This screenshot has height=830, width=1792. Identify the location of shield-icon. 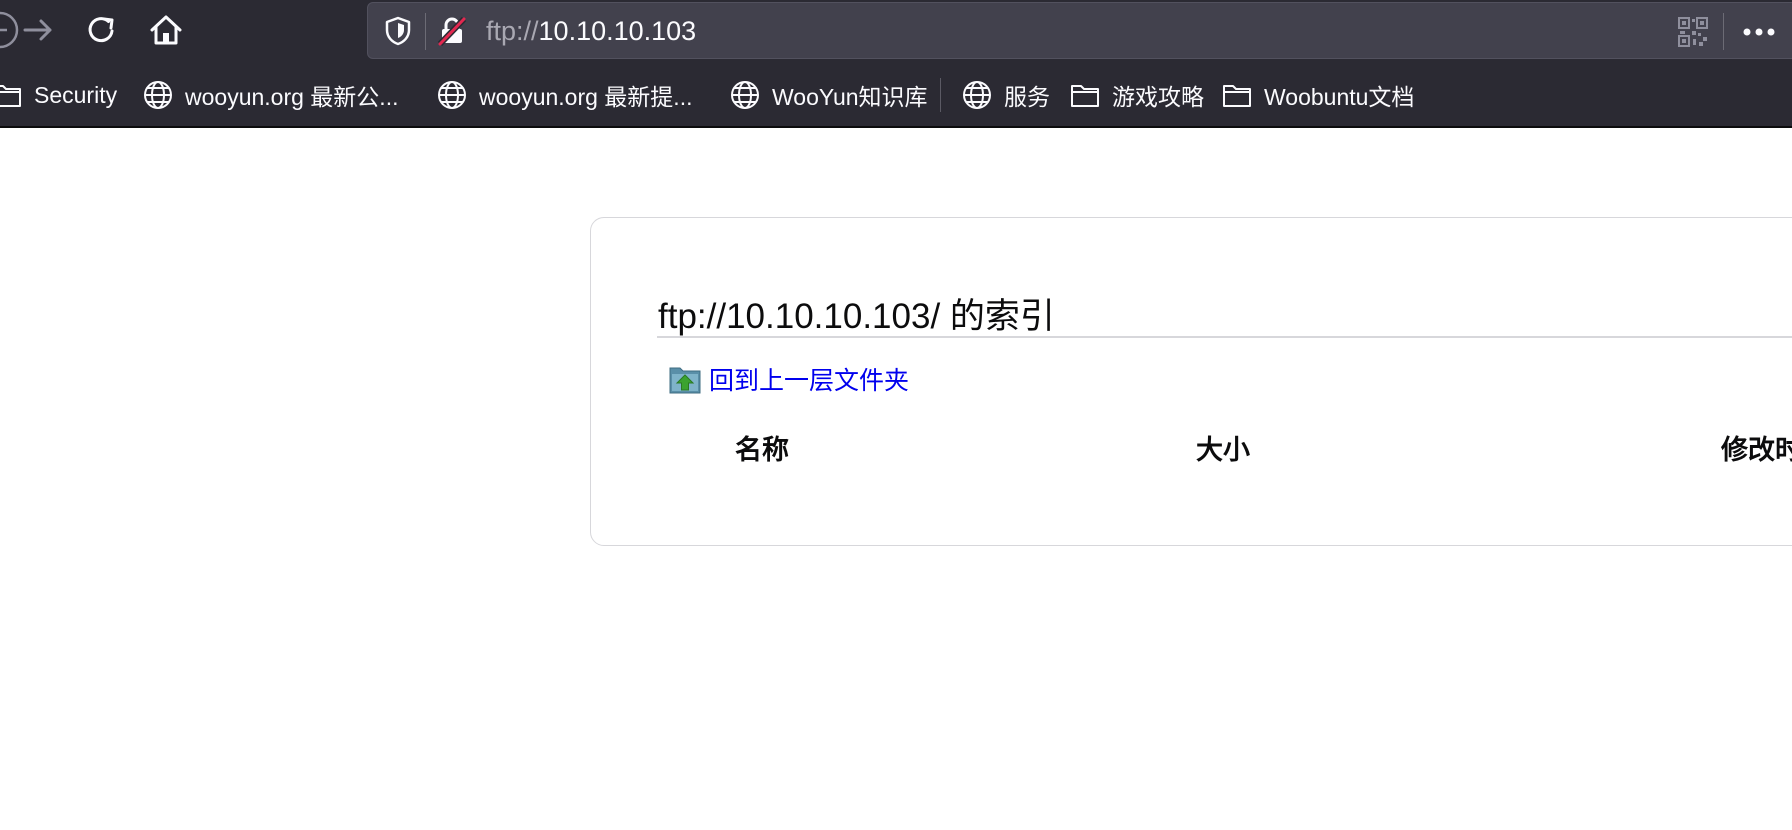
(398, 31).